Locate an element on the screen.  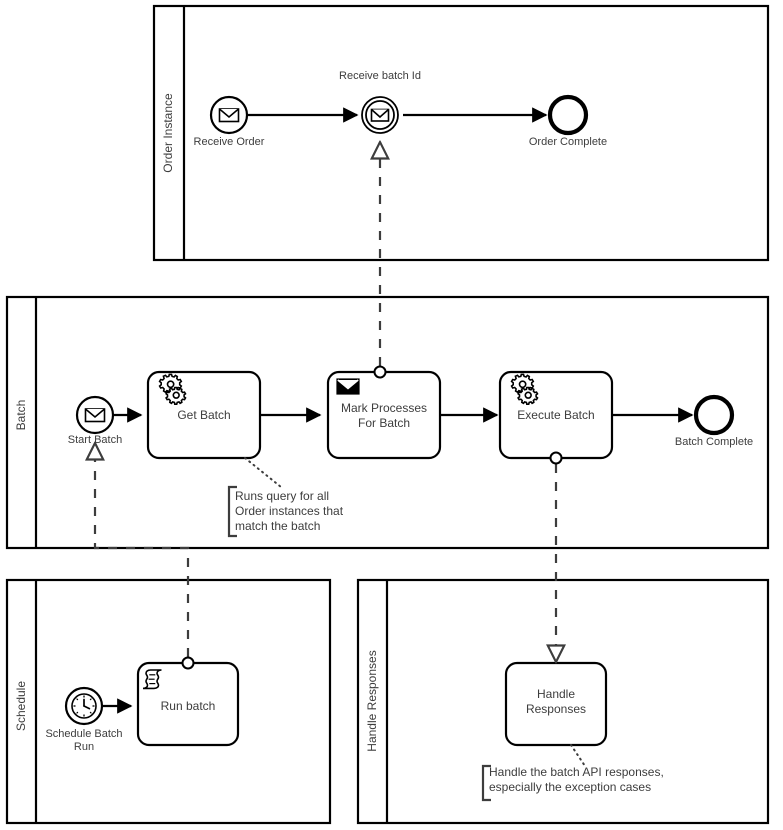
event-start-batch: Start Batch is located at coordinates (95, 420).